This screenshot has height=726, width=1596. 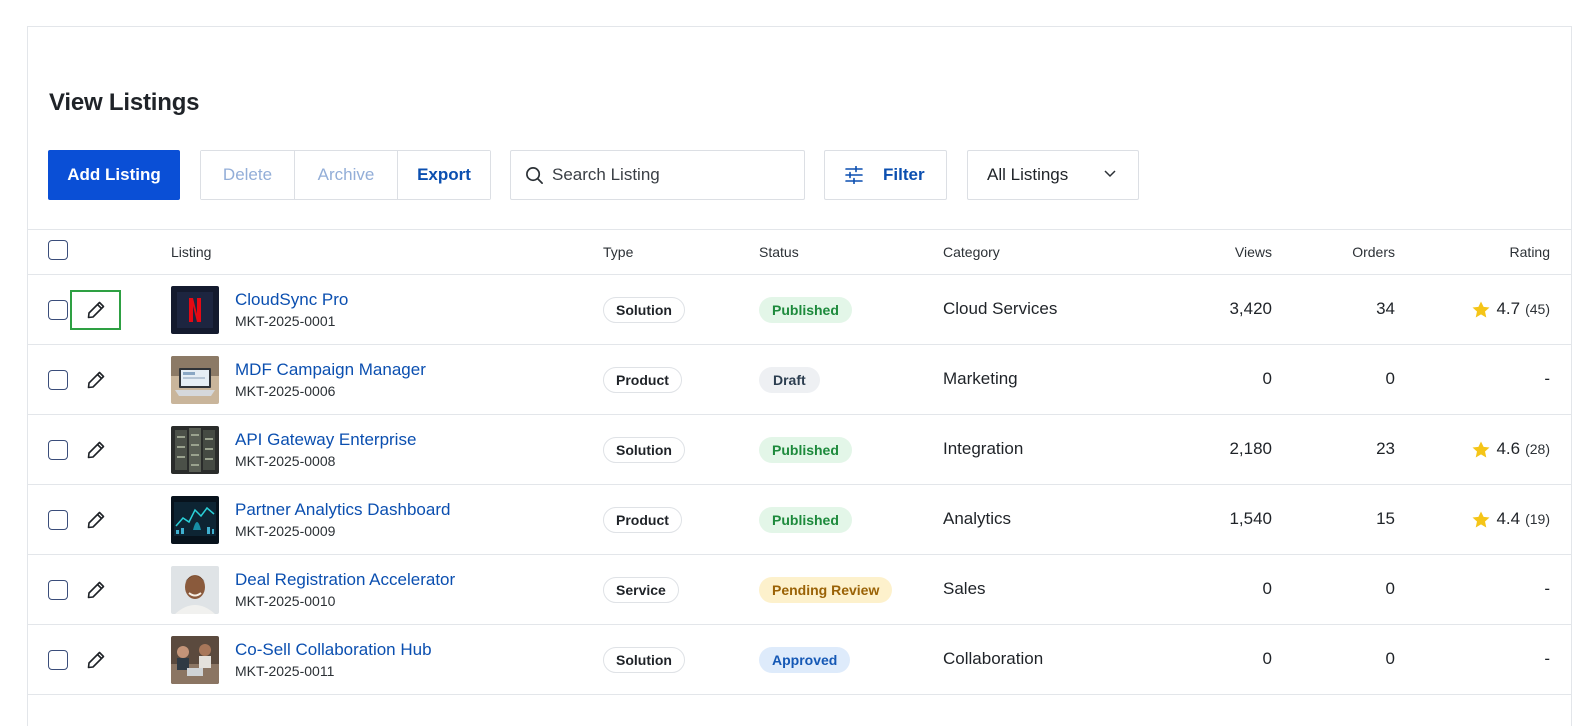 What do you see at coordinates (667, 175) in the screenshot?
I see `search-input` at bounding box center [667, 175].